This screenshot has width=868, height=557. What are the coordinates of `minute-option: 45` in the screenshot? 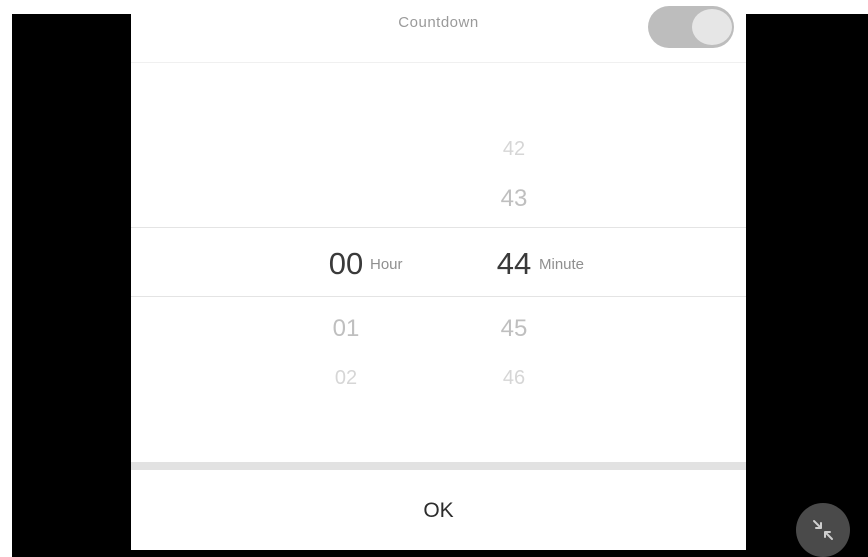 It's located at (514, 329).